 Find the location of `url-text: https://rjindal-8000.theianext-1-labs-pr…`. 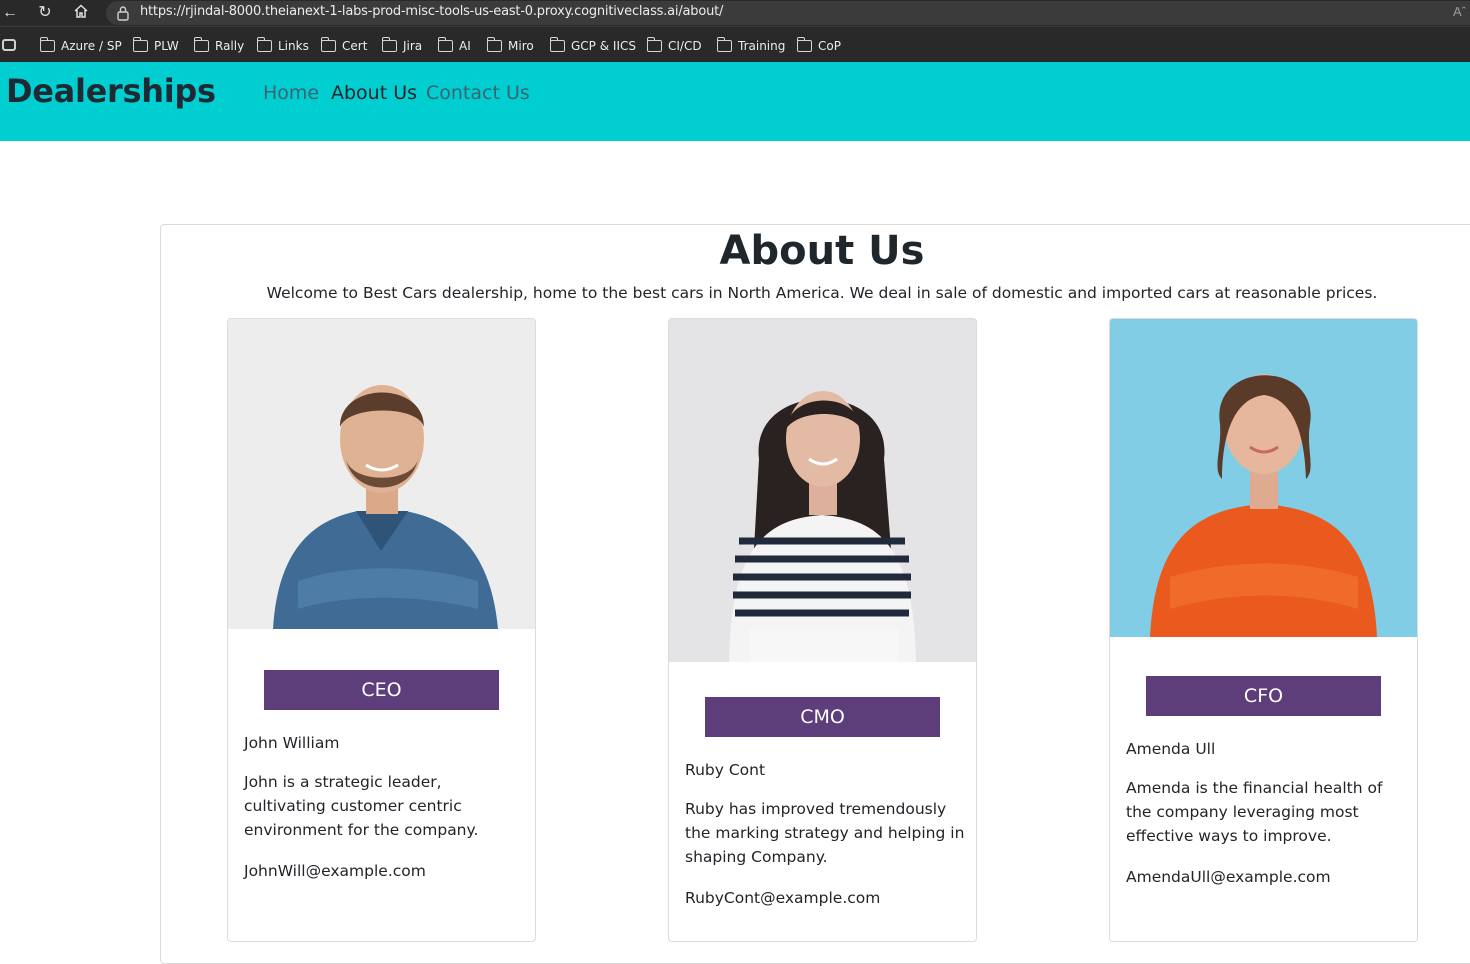

url-text: https://rjindal-8000.theianext-1-labs-pr… is located at coordinates (431, 11).